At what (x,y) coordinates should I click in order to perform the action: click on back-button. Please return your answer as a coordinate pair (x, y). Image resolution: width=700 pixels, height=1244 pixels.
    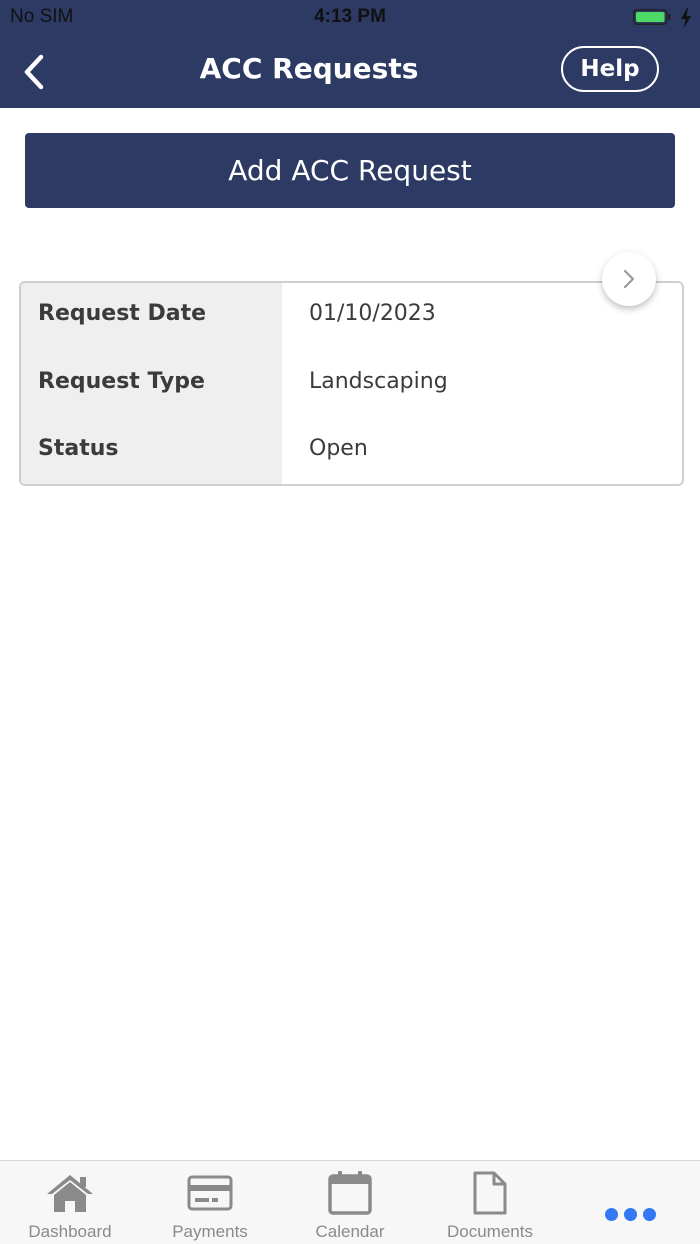
    Looking at the image, I should click on (34, 72).